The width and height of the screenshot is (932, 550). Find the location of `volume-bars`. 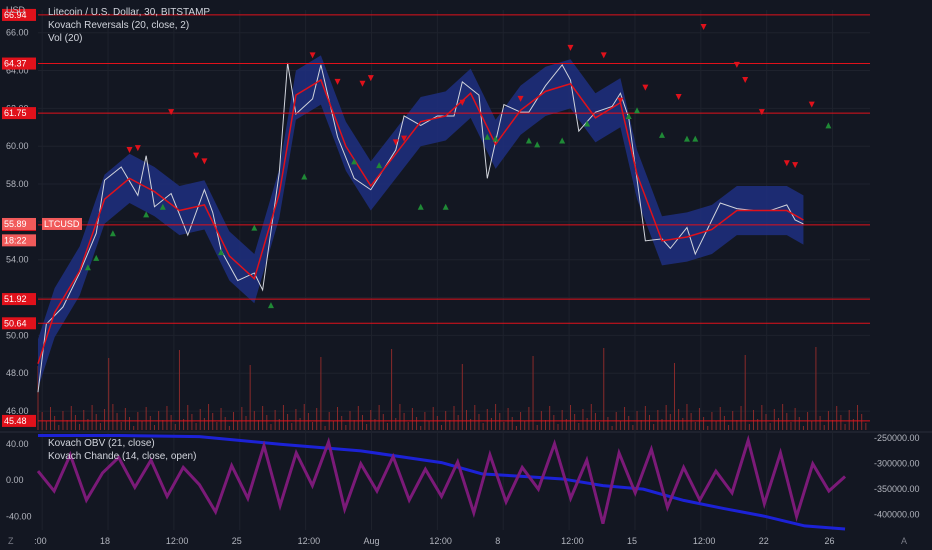

volume-bars is located at coordinates (452, 388).